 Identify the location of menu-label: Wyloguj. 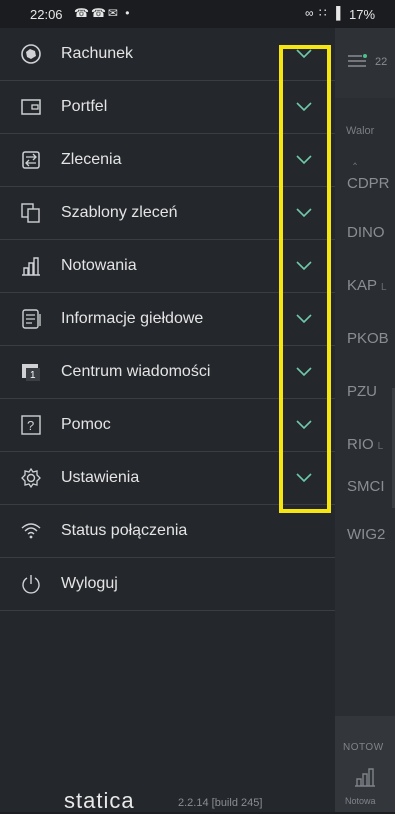
(89, 583).